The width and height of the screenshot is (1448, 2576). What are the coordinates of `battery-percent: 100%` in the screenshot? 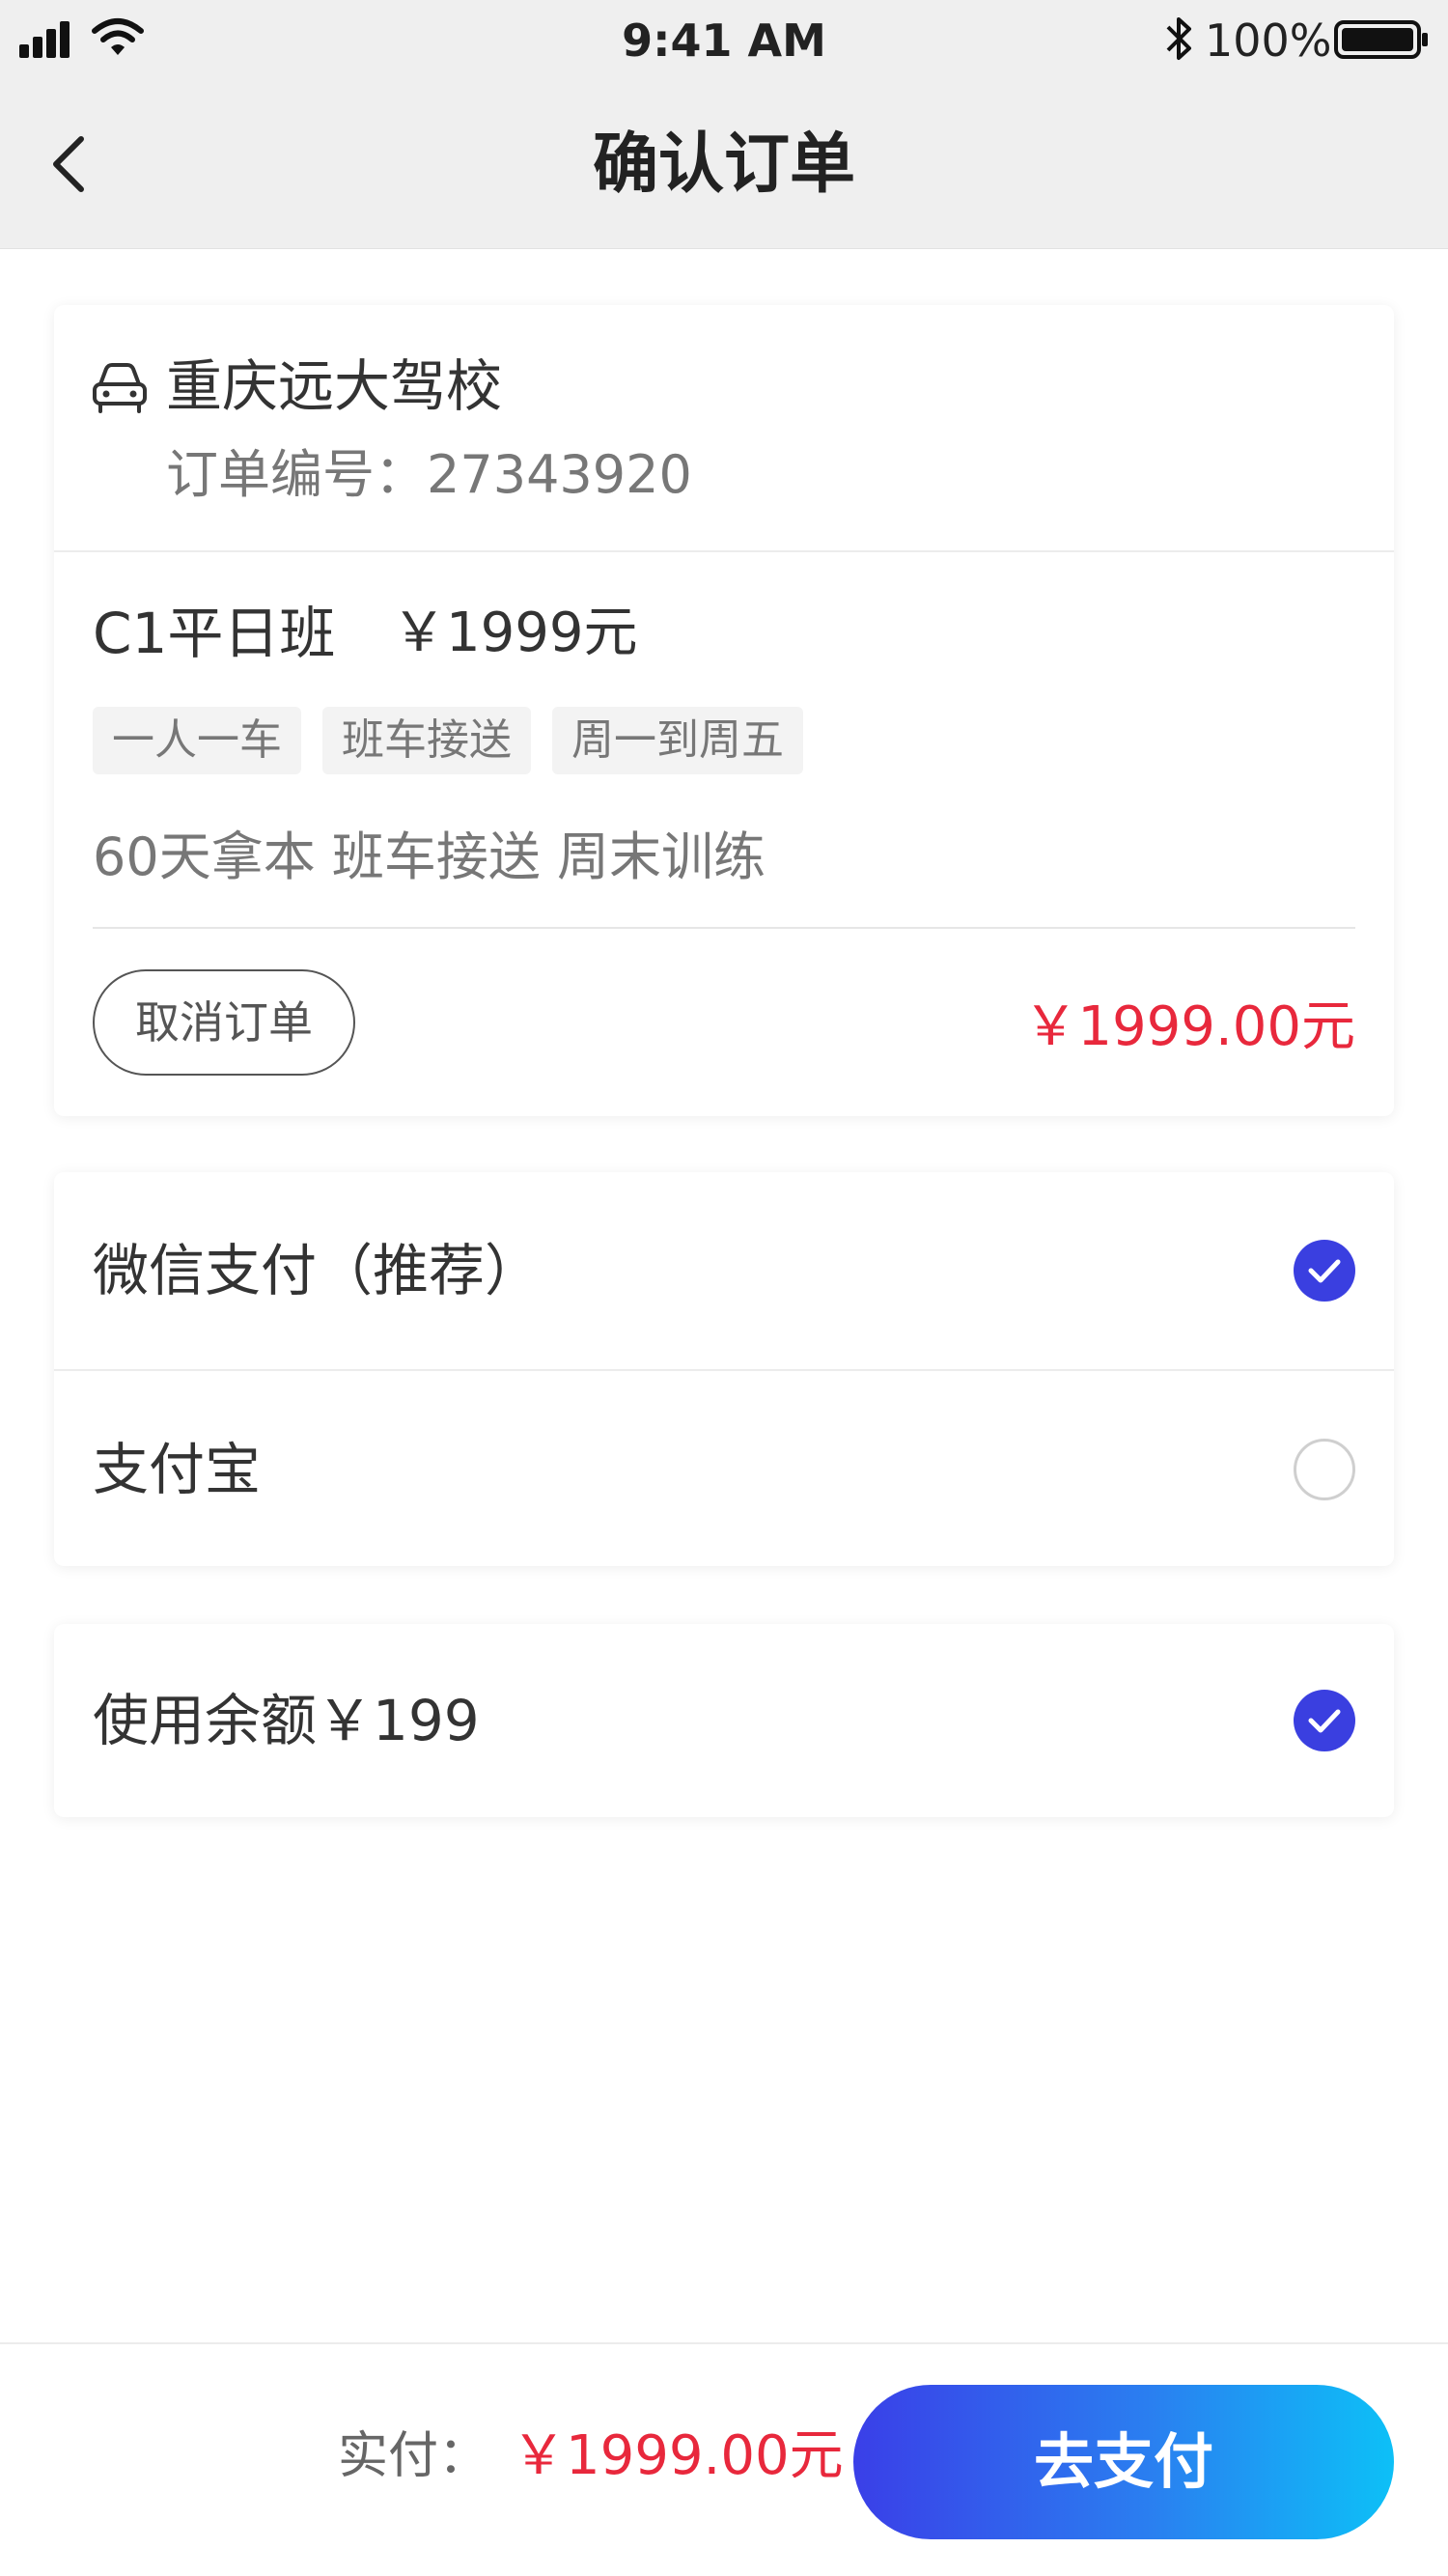 It's located at (1269, 41).